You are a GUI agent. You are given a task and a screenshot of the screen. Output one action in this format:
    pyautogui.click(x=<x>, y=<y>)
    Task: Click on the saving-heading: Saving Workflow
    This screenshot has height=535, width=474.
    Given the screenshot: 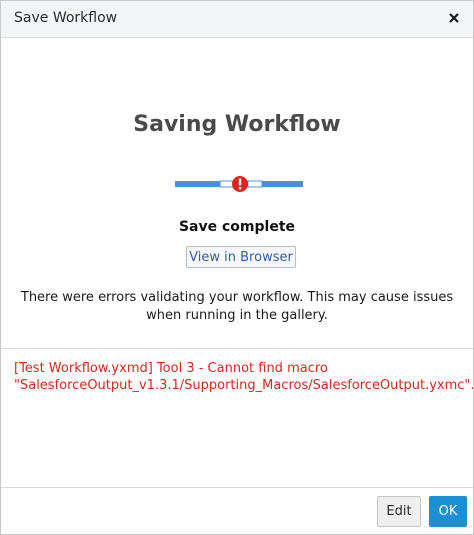 What is the action you would take?
    pyautogui.click(x=237, y=124)
    